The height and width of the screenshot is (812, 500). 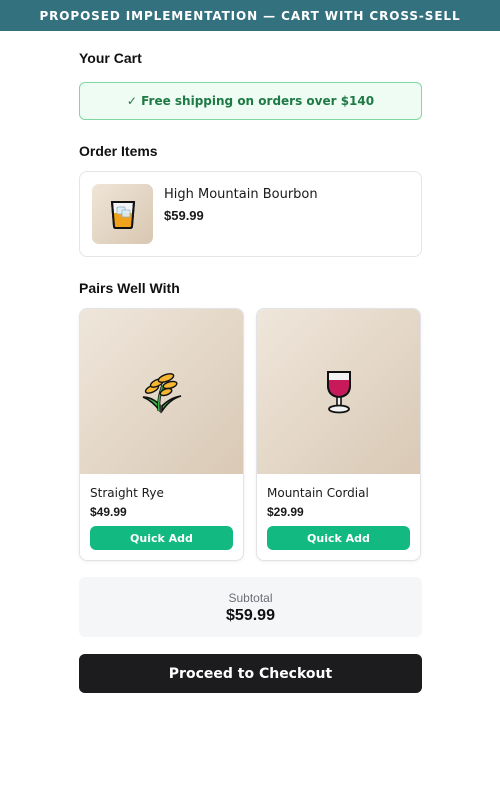 What do you see at coordinates (318, 493) in the screenshot?
I see `cross-sell-name: Mountain Cordial` at bounding box center [318, 493].